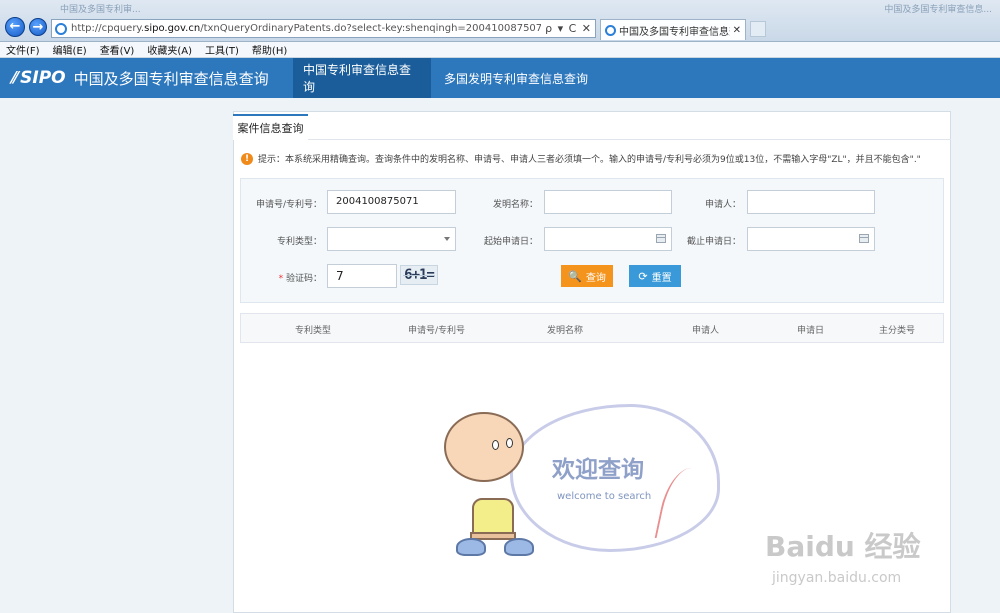 This screenshot has width=1000, height=613. I want to click on welcome-title: 欢迎查询, so click(598, 470).